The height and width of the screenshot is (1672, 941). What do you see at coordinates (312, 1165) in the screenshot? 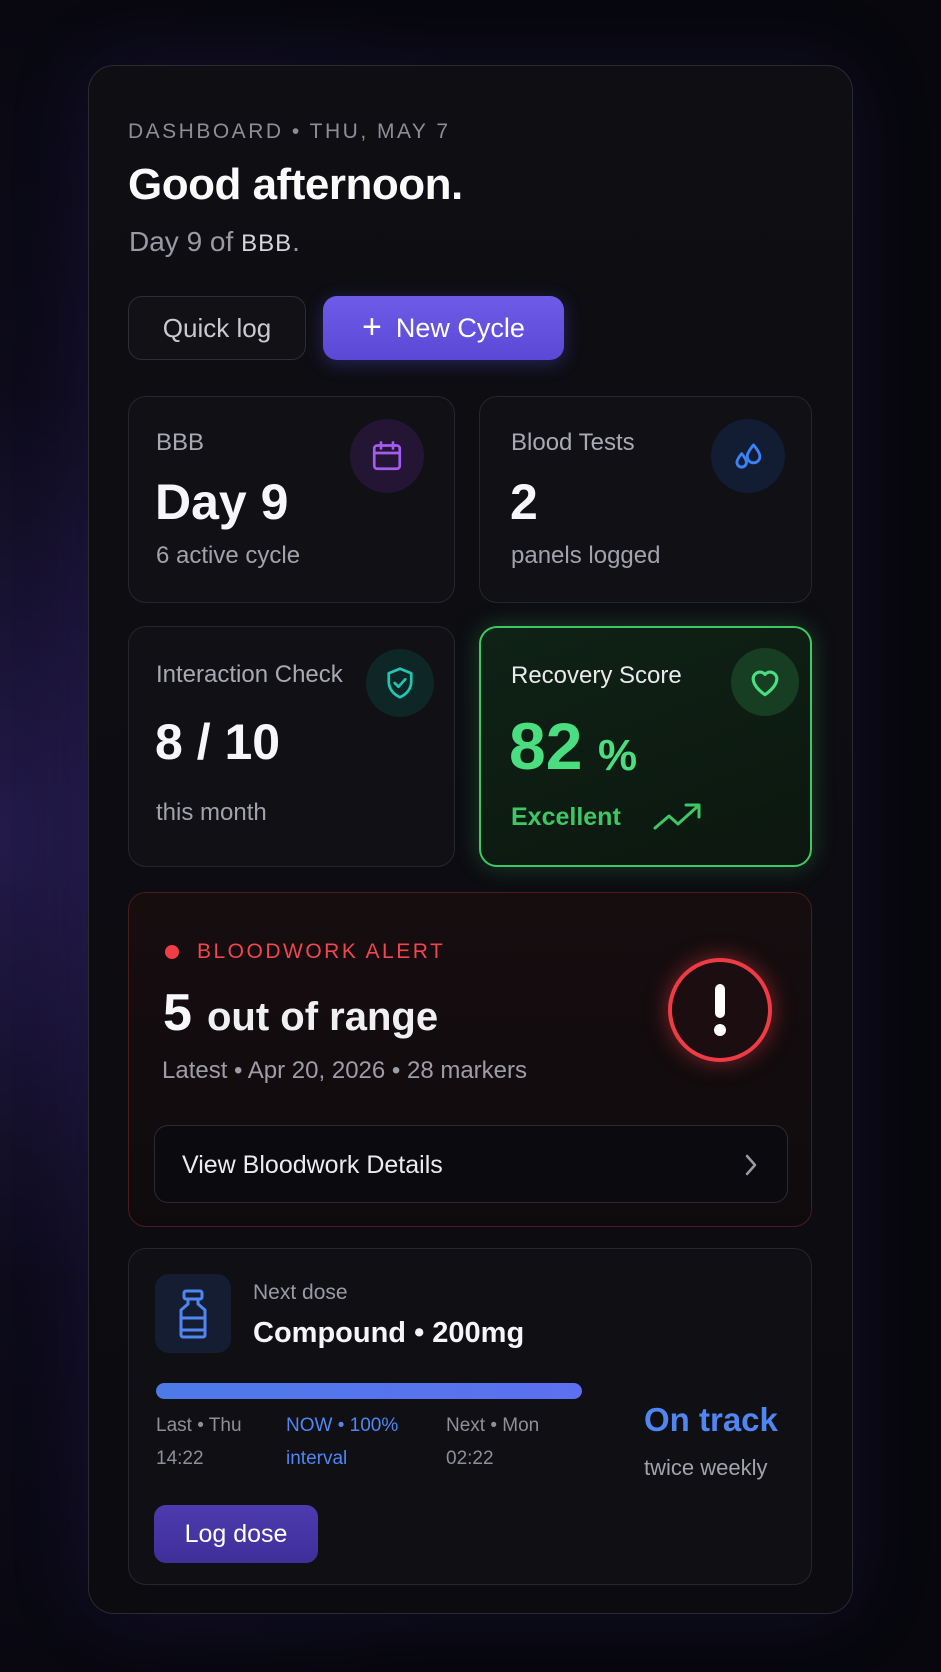
I see `view-bloodwork-details-label: View Bloodwork Details` at bounding box center [312, 1165].